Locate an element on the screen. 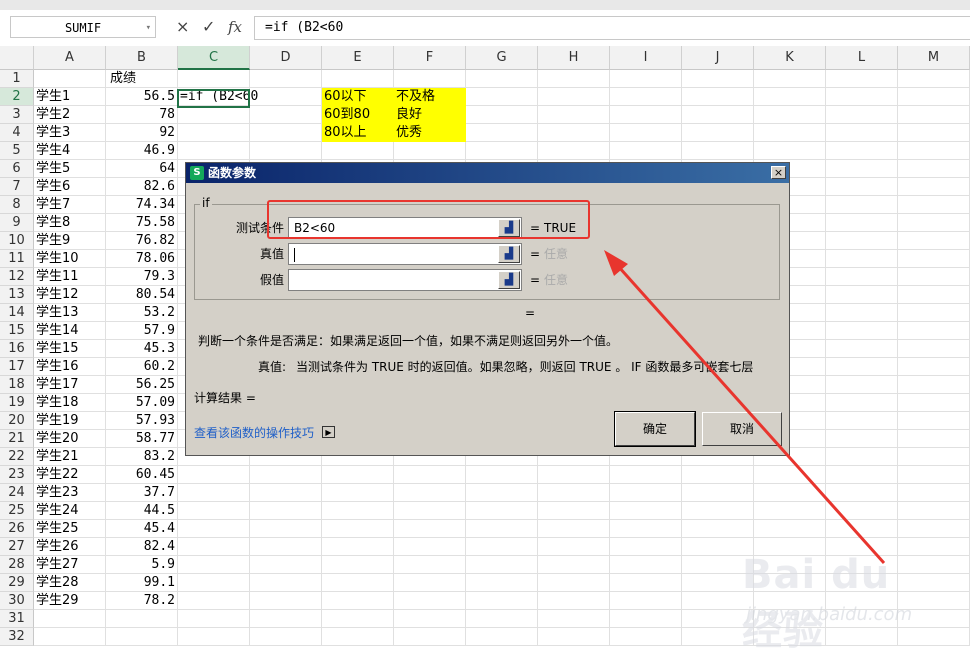 The width and height of the screenshot is (970, 656). watermark-url: jingyan.baidu.com is located at coordinates (829, 614).